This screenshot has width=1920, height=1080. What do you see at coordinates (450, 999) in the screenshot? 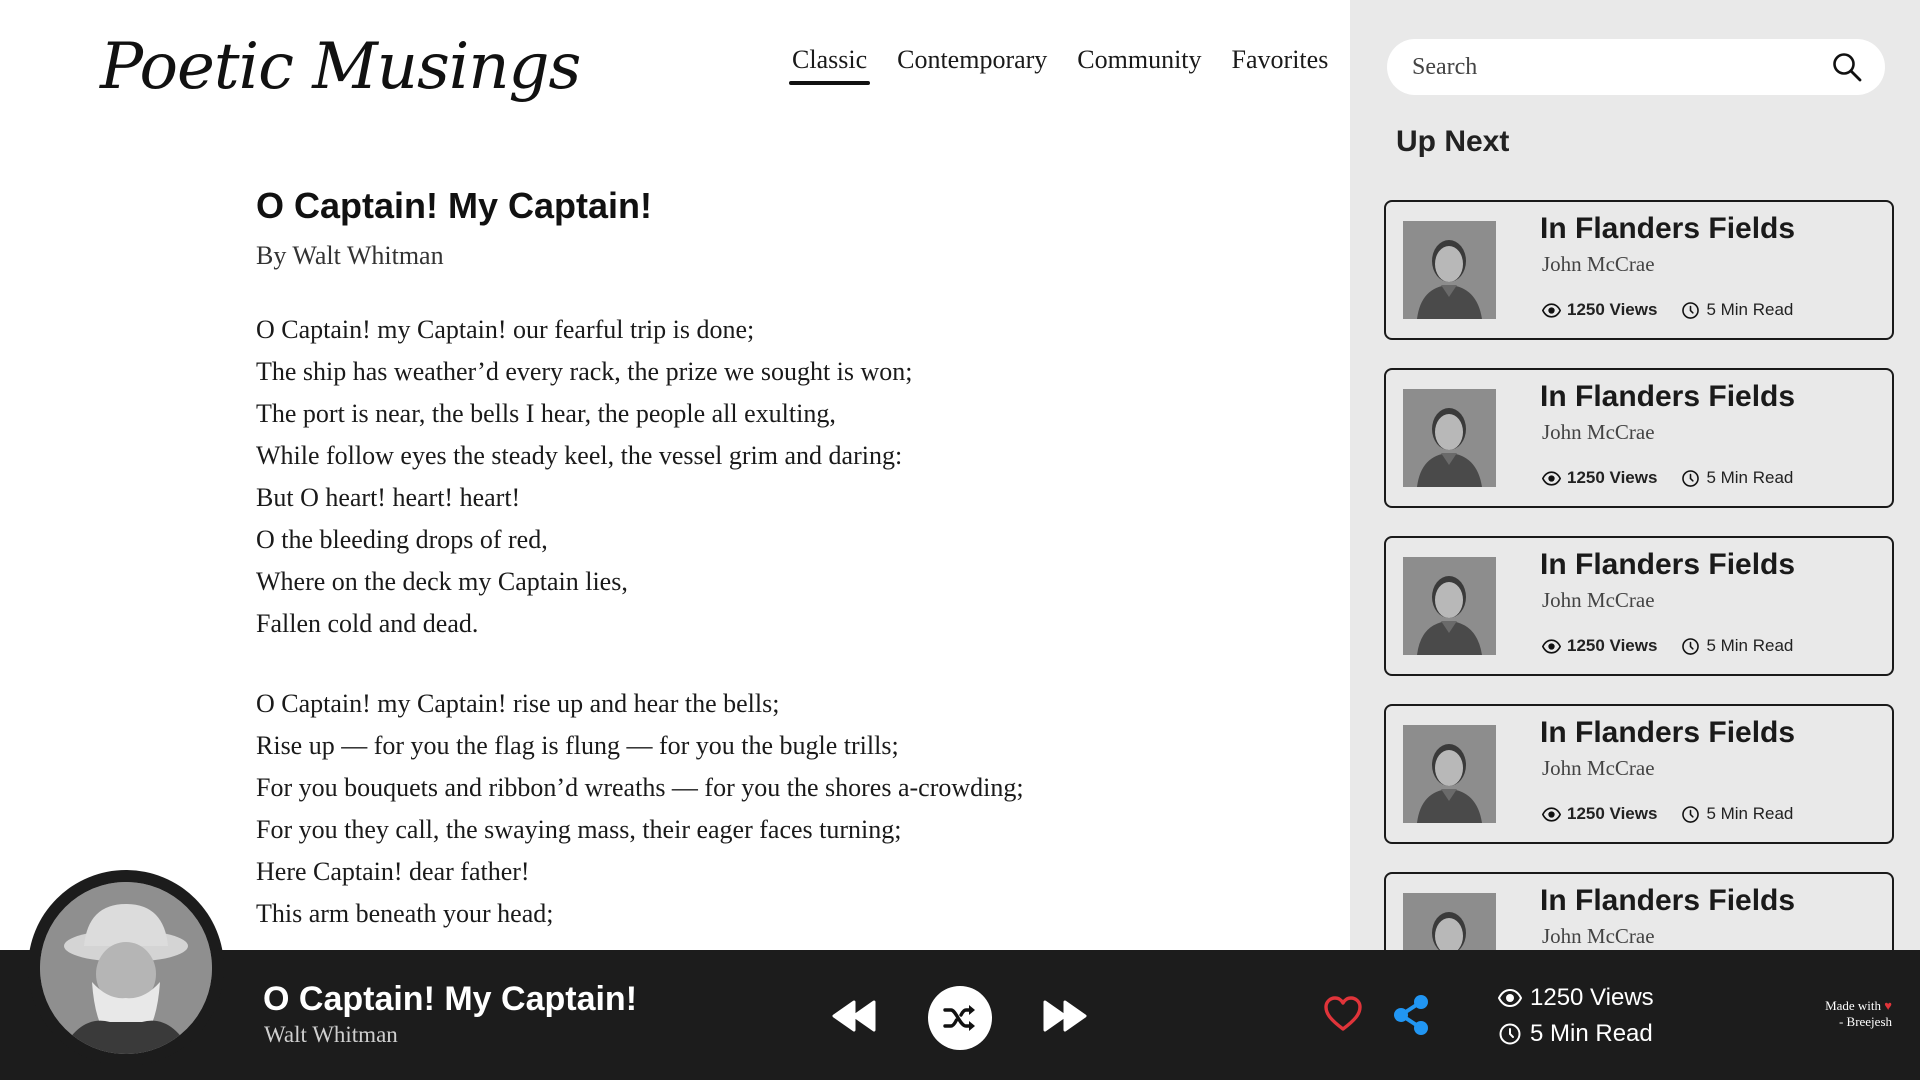
I see `now-playing-title: O Captain! My Captain!` at bounding box center [450, 999].